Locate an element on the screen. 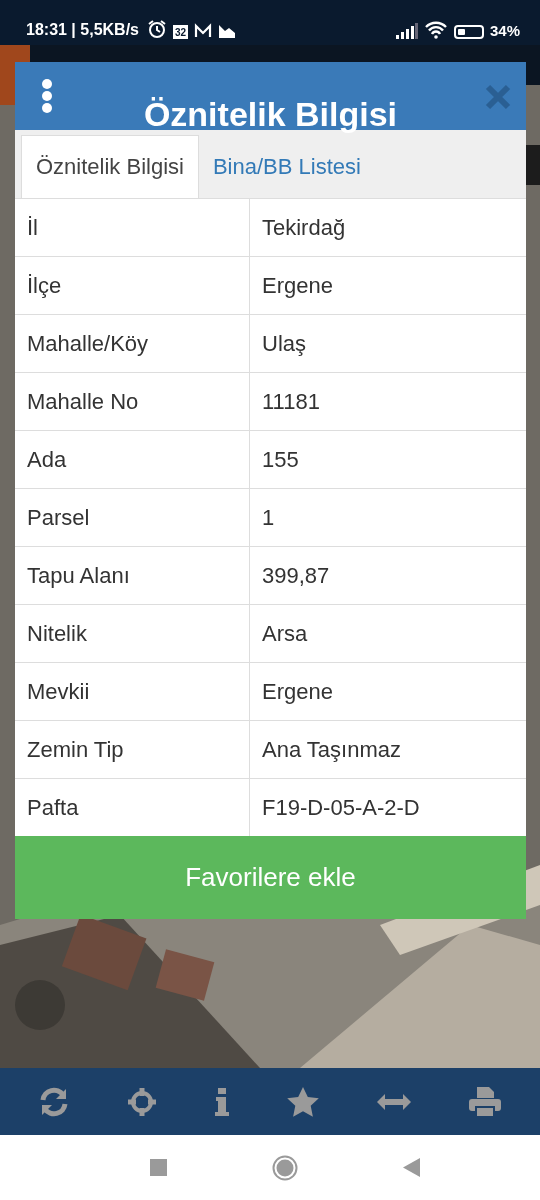  table-cell: Zemin Tip is located at coordinates (132, 749).